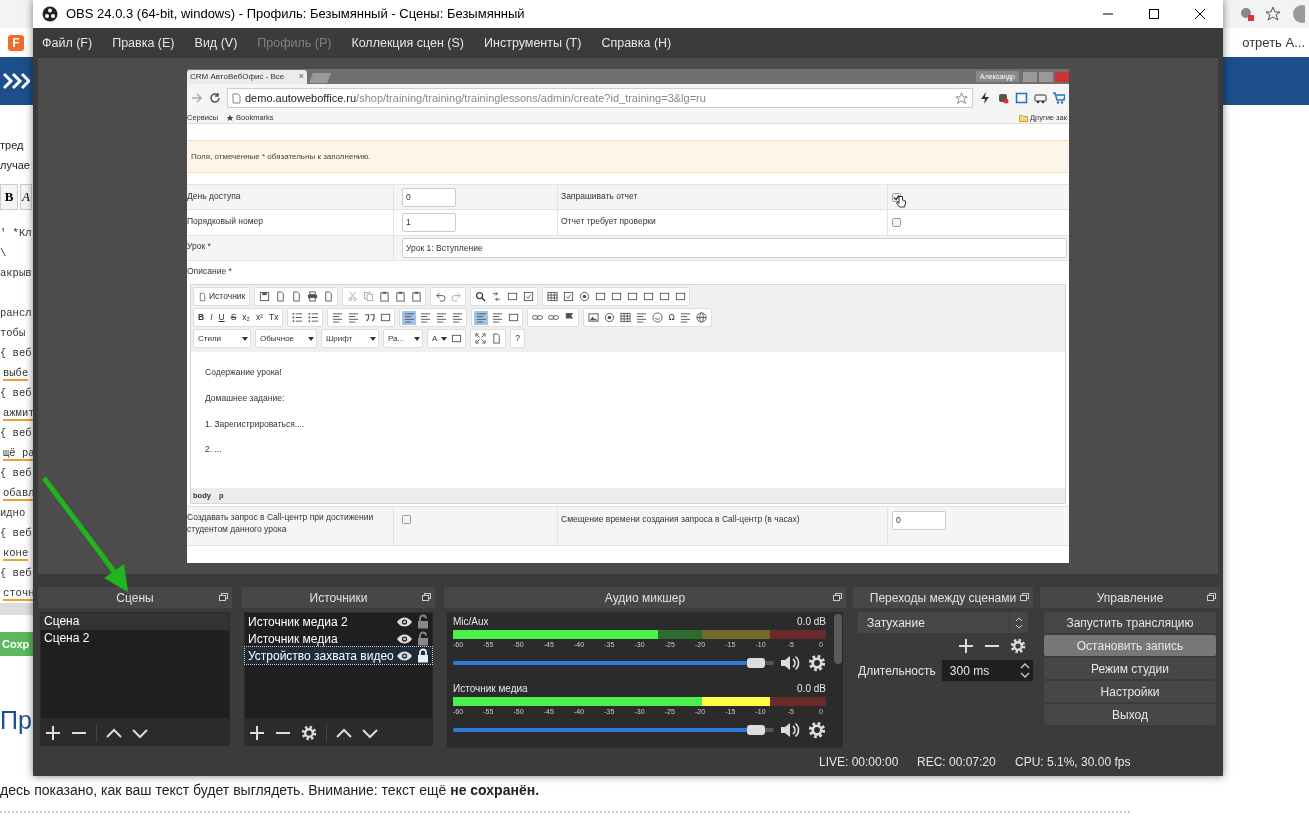 The image size is (1309, 838). Describe the element at coordinates (671, 317) in the screenshot. I see `editor-button: Ω` at that location.